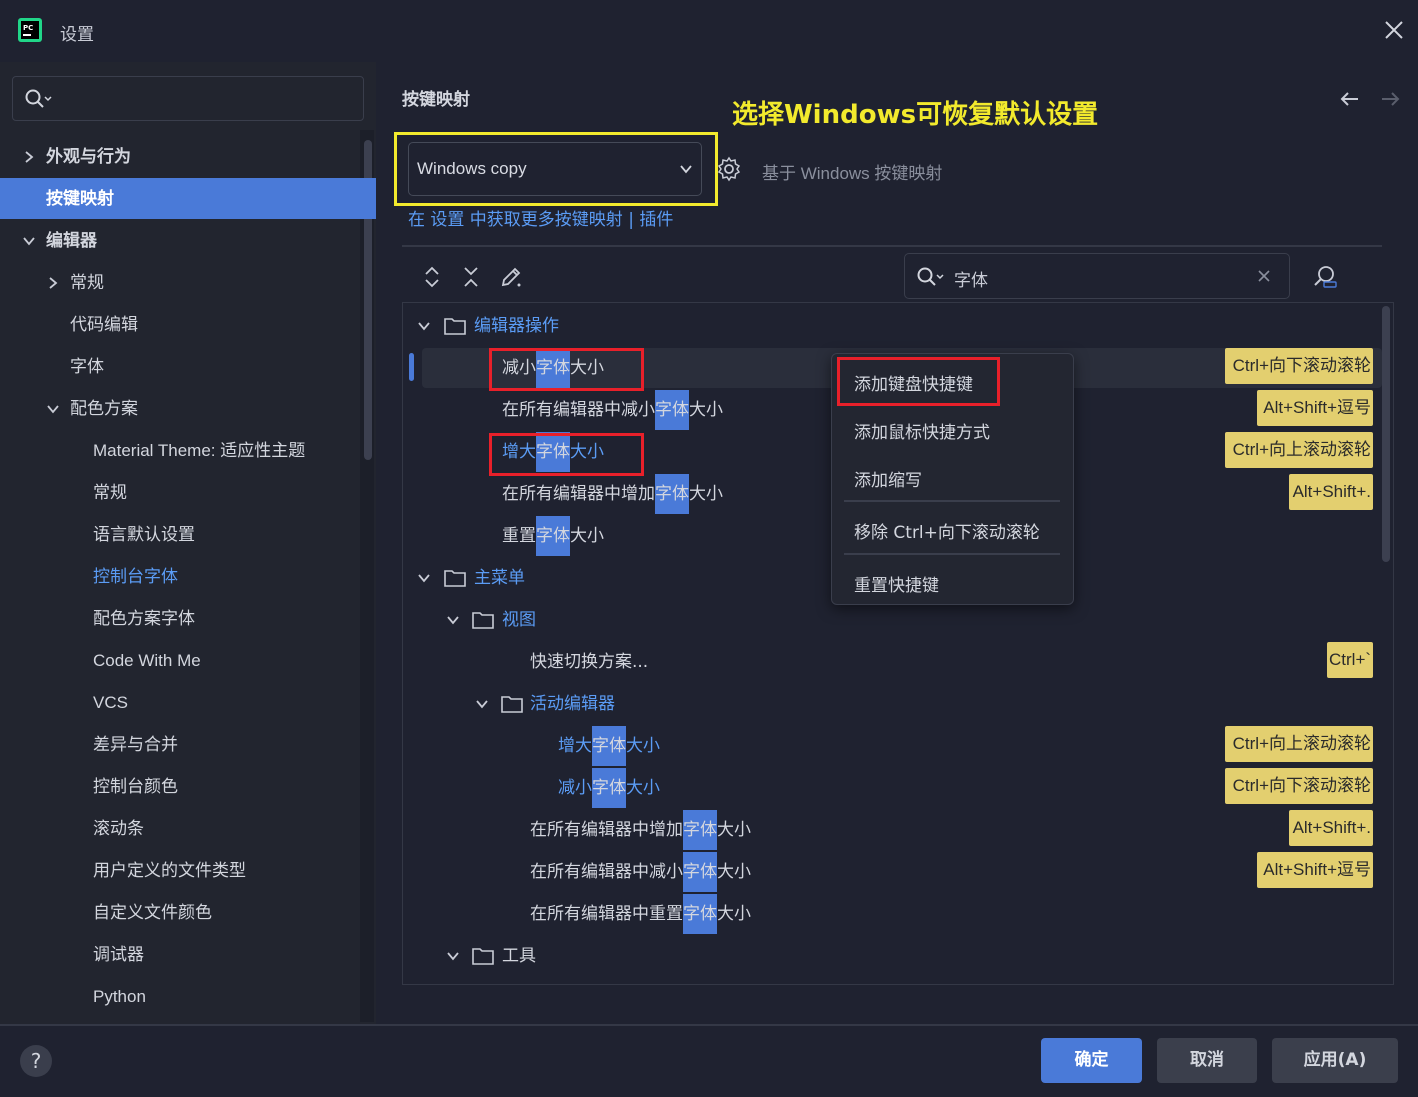 The width and height of the screenshot is (1418, 1097). What do you see at coordinates (436, 100) in the screenshot?
I see `page-title: 按键映射` at bounding box center [436, 100].